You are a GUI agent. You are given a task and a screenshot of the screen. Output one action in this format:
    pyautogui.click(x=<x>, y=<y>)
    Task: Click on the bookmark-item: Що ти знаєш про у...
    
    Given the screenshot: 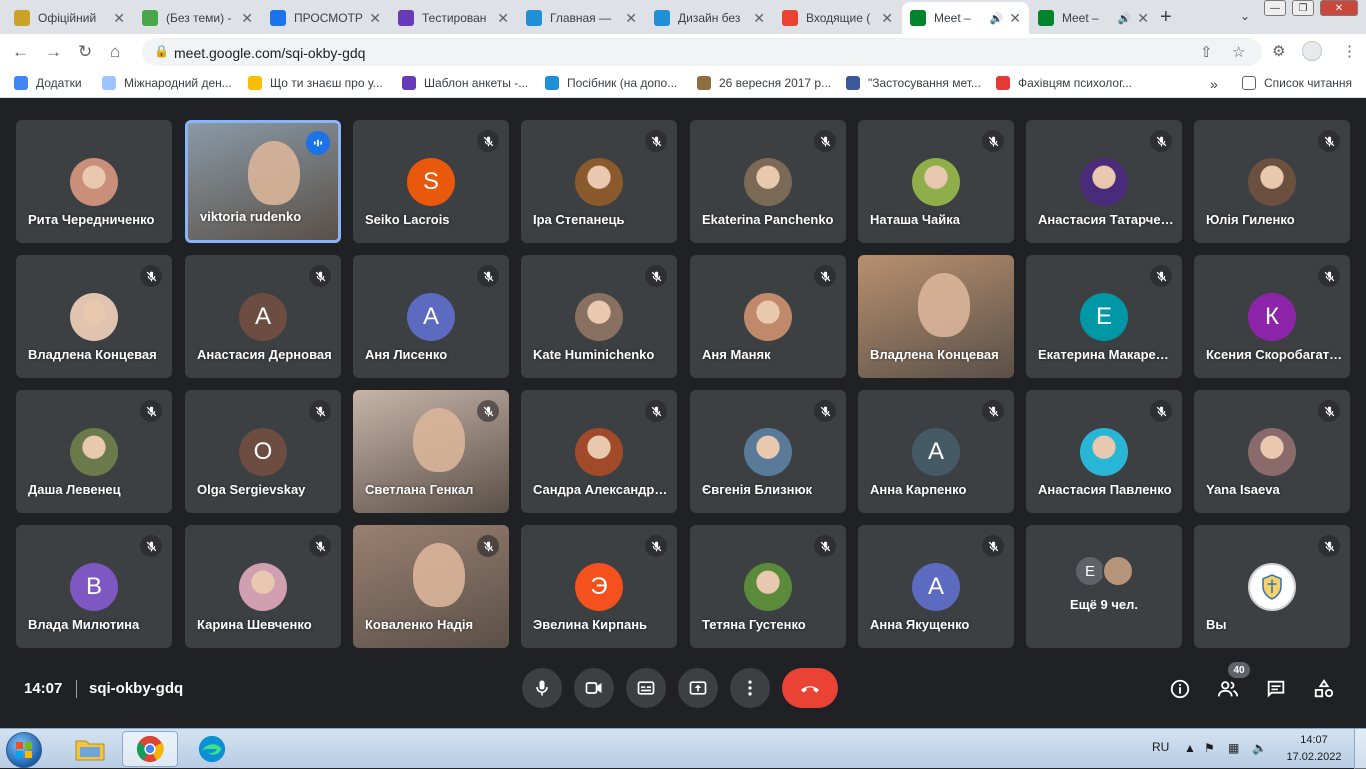 What is the action you would take?
    pyautogui.click(x=315, y=83)
    